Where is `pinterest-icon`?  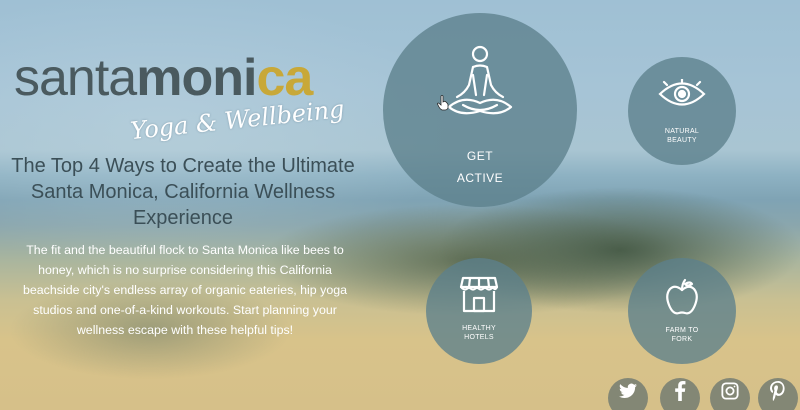 pinterest-icon is located at coordinates (777, 391).